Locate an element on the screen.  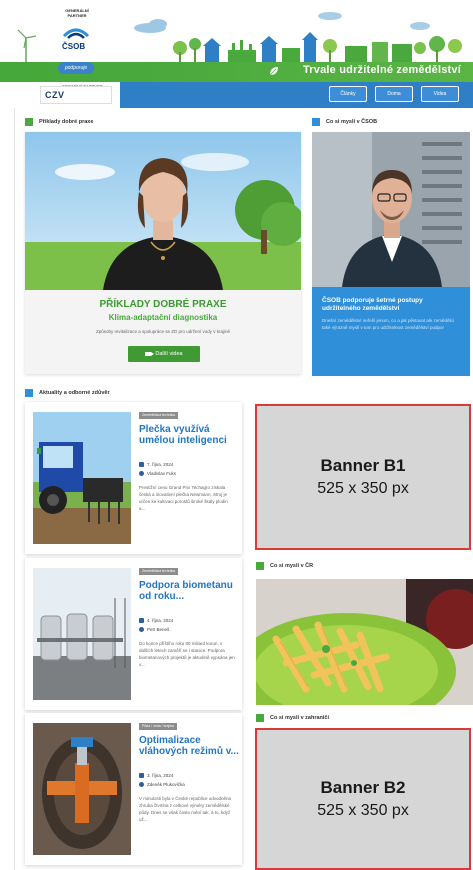
hero-video-thumbnail is located at coordinates (163, 211).